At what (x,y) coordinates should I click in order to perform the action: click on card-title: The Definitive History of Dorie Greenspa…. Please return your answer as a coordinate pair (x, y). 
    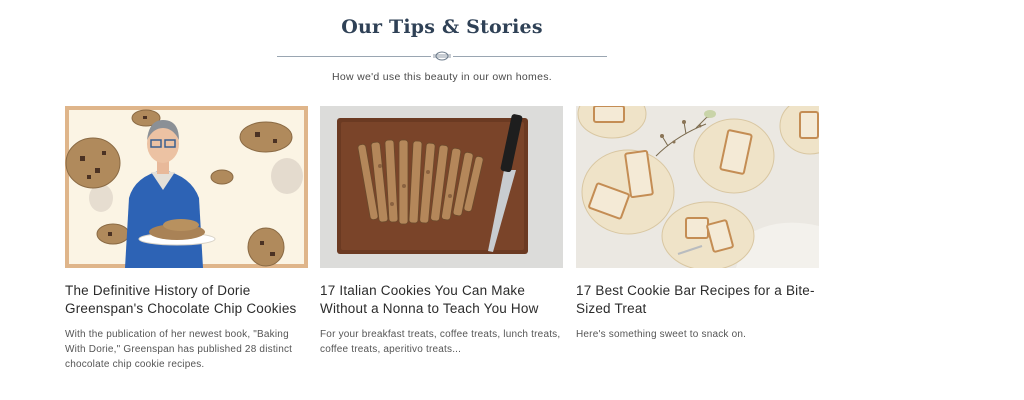
    Looking at the image, I should click on (186, 300).